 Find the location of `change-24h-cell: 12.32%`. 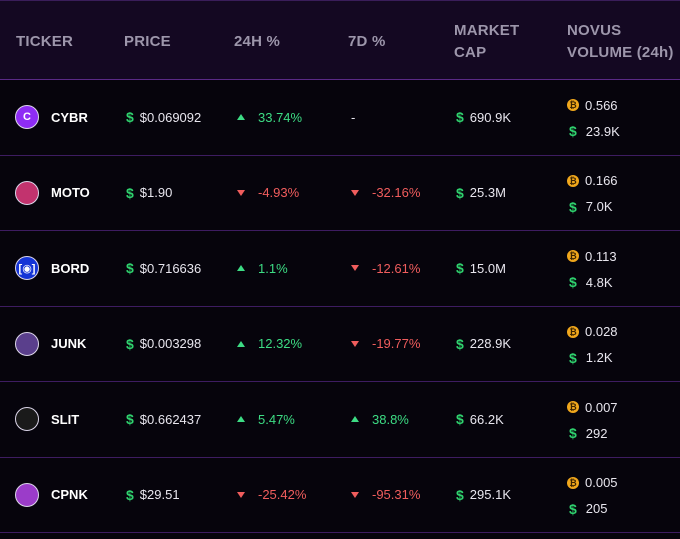

change-24h-cell: 12.32% is located at coordinates (269, 344).